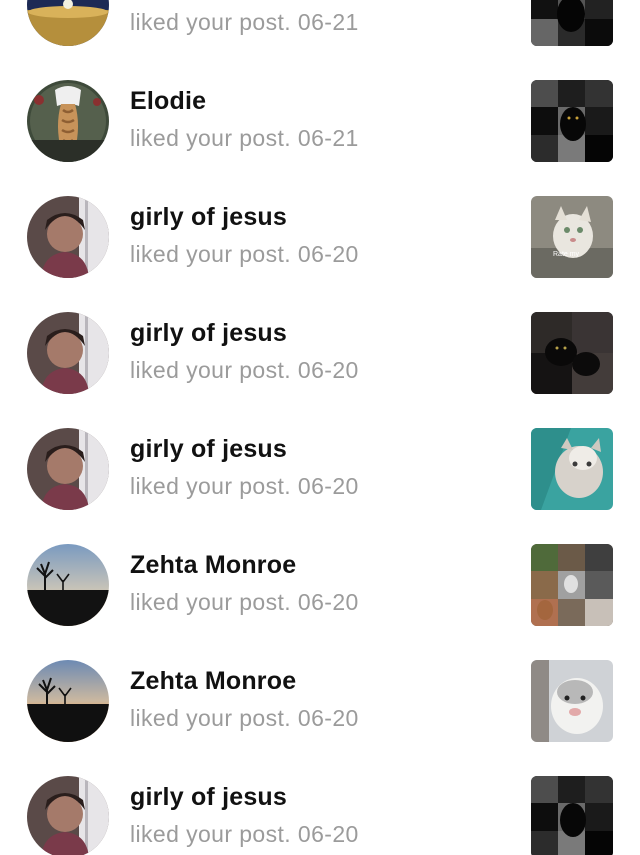 Image resolution: width=640 pixels, height=855 pixels. I want to click on notification-row: Elodie liked your post. 06-21, so click(320, 138).